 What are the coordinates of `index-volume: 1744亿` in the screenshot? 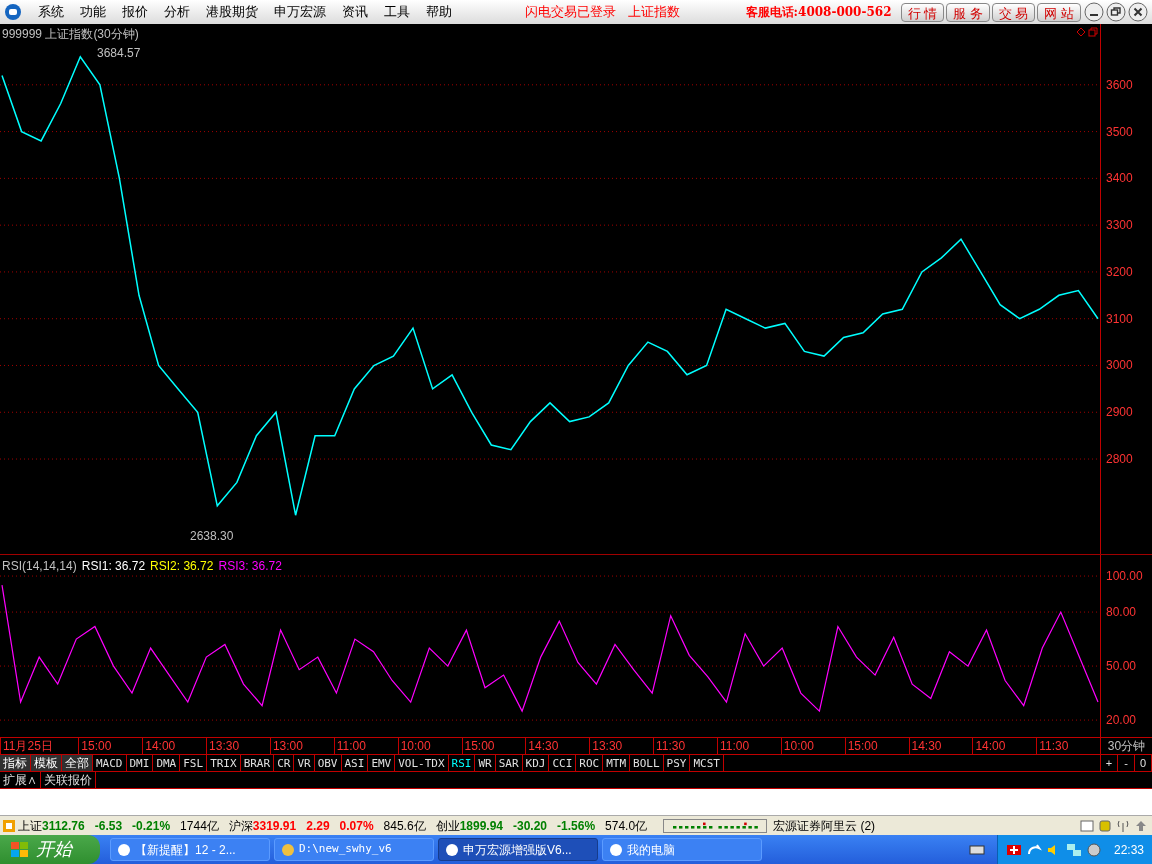 It's located at (199, 826).